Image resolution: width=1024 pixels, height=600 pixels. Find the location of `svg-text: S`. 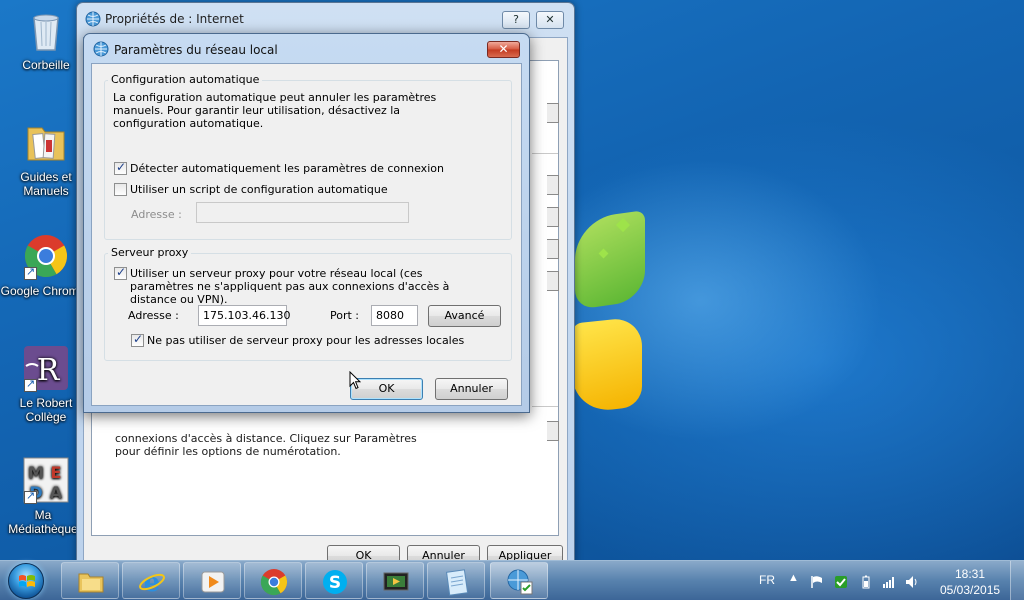

svg-text: S is located at coordinates (335, 583).